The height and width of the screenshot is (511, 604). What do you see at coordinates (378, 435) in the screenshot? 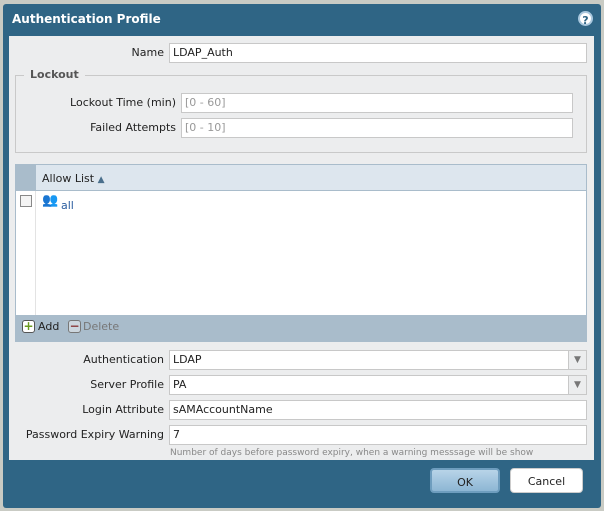
I see `password-expiry-input: 7` at bounding box center [378, 435].